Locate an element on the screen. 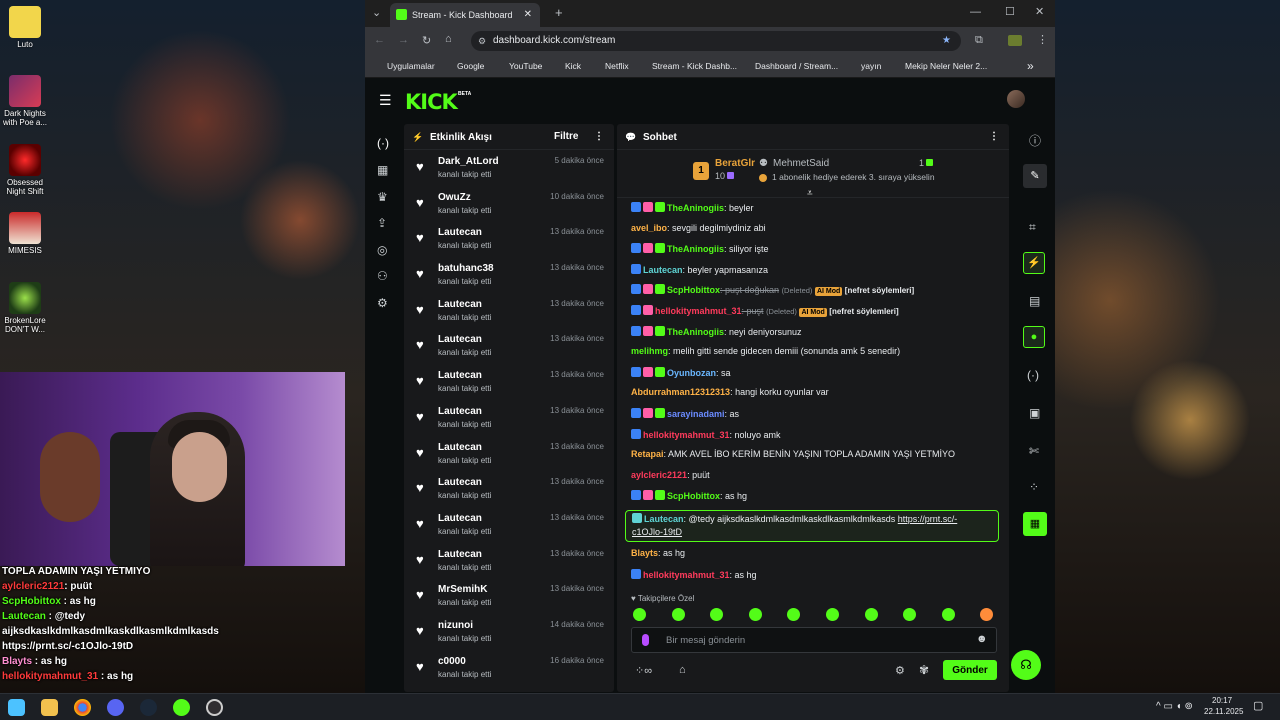  clip-icon: ▦ is located at coordinates (1035, 524).